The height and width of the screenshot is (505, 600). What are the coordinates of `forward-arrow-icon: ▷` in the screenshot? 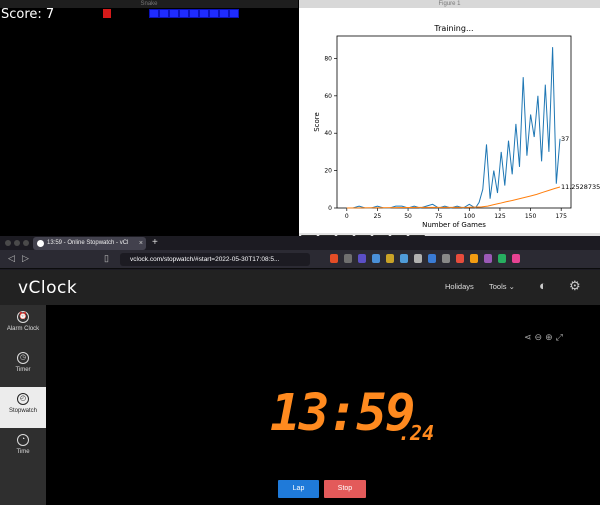 It's located at (25, 258).